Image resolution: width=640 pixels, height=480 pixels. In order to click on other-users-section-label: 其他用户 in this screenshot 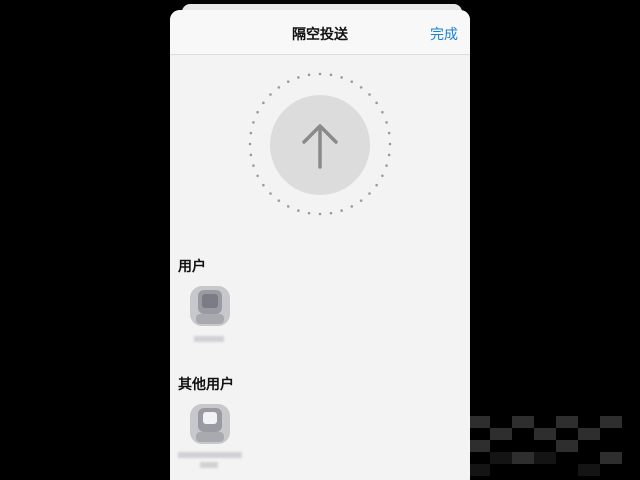, I will do `click(206, 385)`.